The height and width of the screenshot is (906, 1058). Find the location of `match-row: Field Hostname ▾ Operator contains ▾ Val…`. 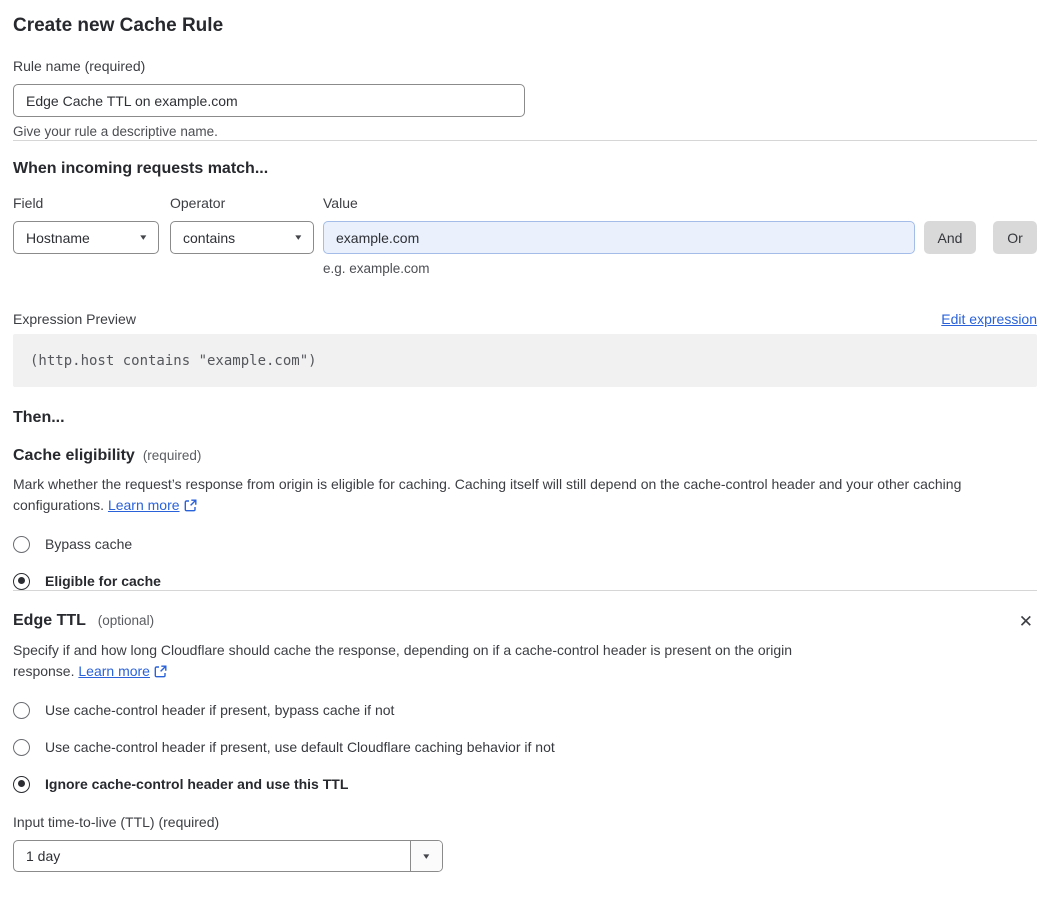

match-row: Field Hostname ▾ Operator contains ▾ Val… is located at coordinates (525, 236).